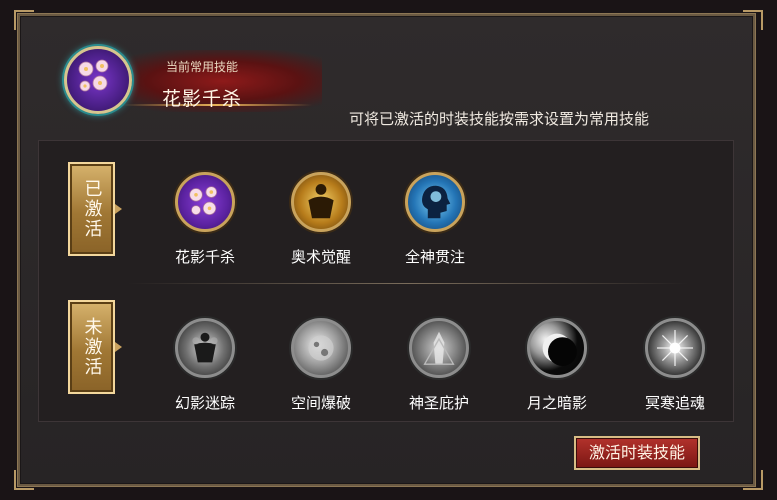 This screenshot has width=777, height=500. I want to click on activate-skill-button: 激活时装技能, so click(637, 453).